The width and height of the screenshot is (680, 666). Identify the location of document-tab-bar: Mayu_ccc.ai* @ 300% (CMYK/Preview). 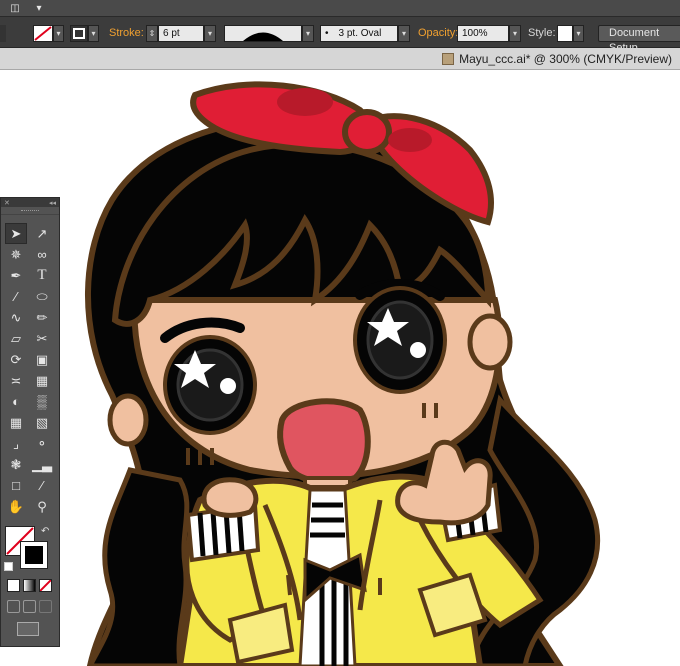
(340, 59).